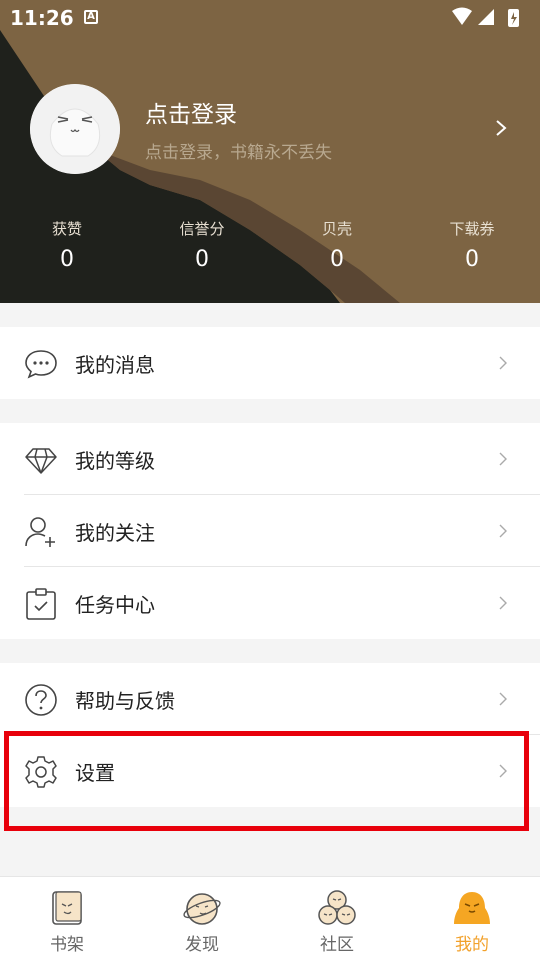 The height and width of the screenshot is (960, 540). What do you see at coordinates (41, 461) in the screenshot?
I see `diamond-icon` at bounding box center [41, 461].